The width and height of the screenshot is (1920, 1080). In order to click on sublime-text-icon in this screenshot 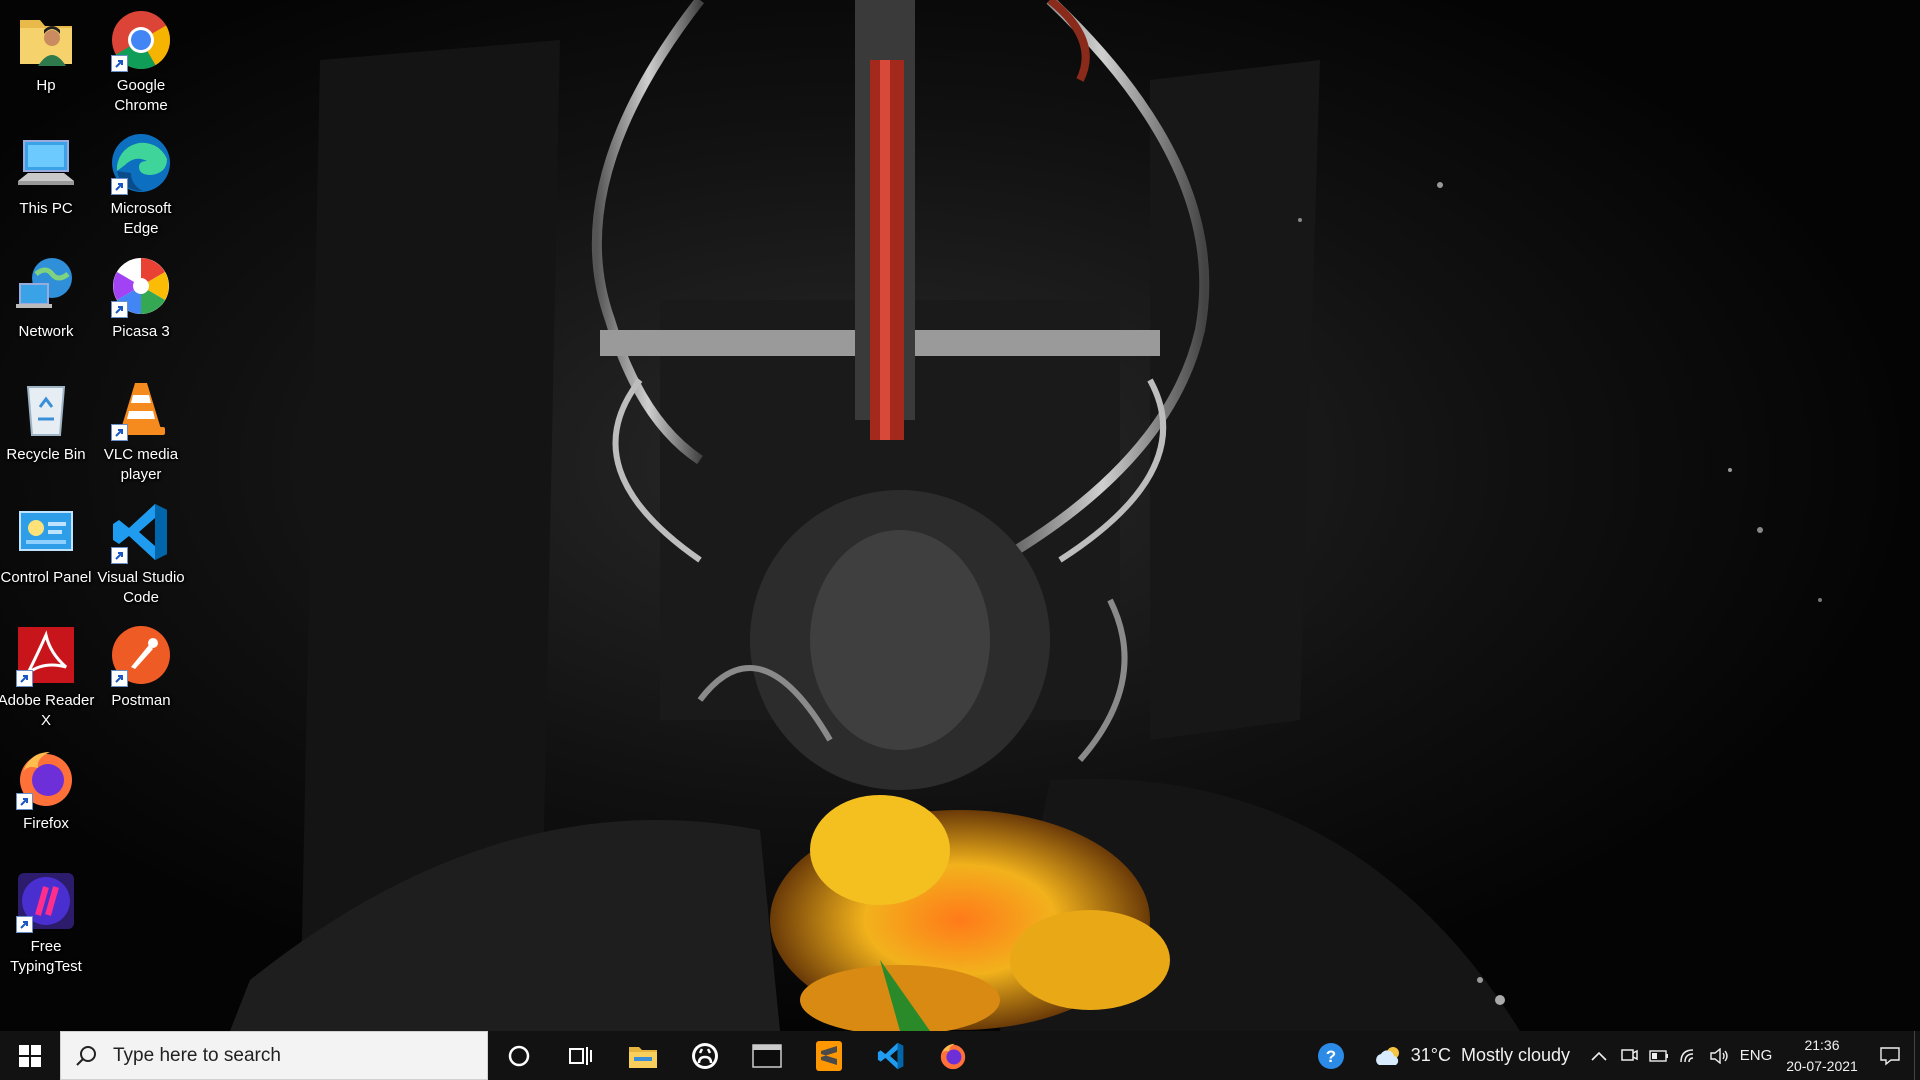, I will do `click(829, 1055)`.